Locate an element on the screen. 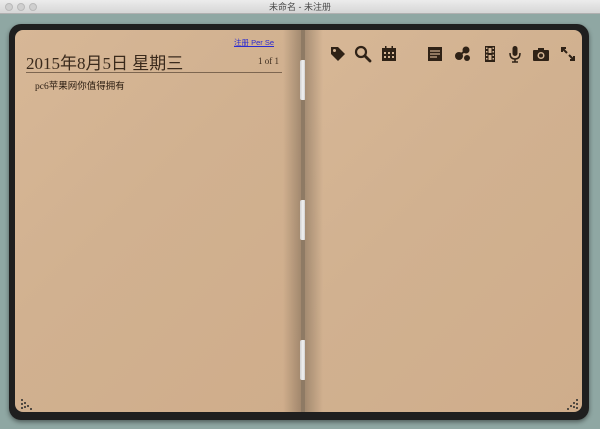 This screenshot has height=429, width=600. search-icon is located at coordinates (363, 54).